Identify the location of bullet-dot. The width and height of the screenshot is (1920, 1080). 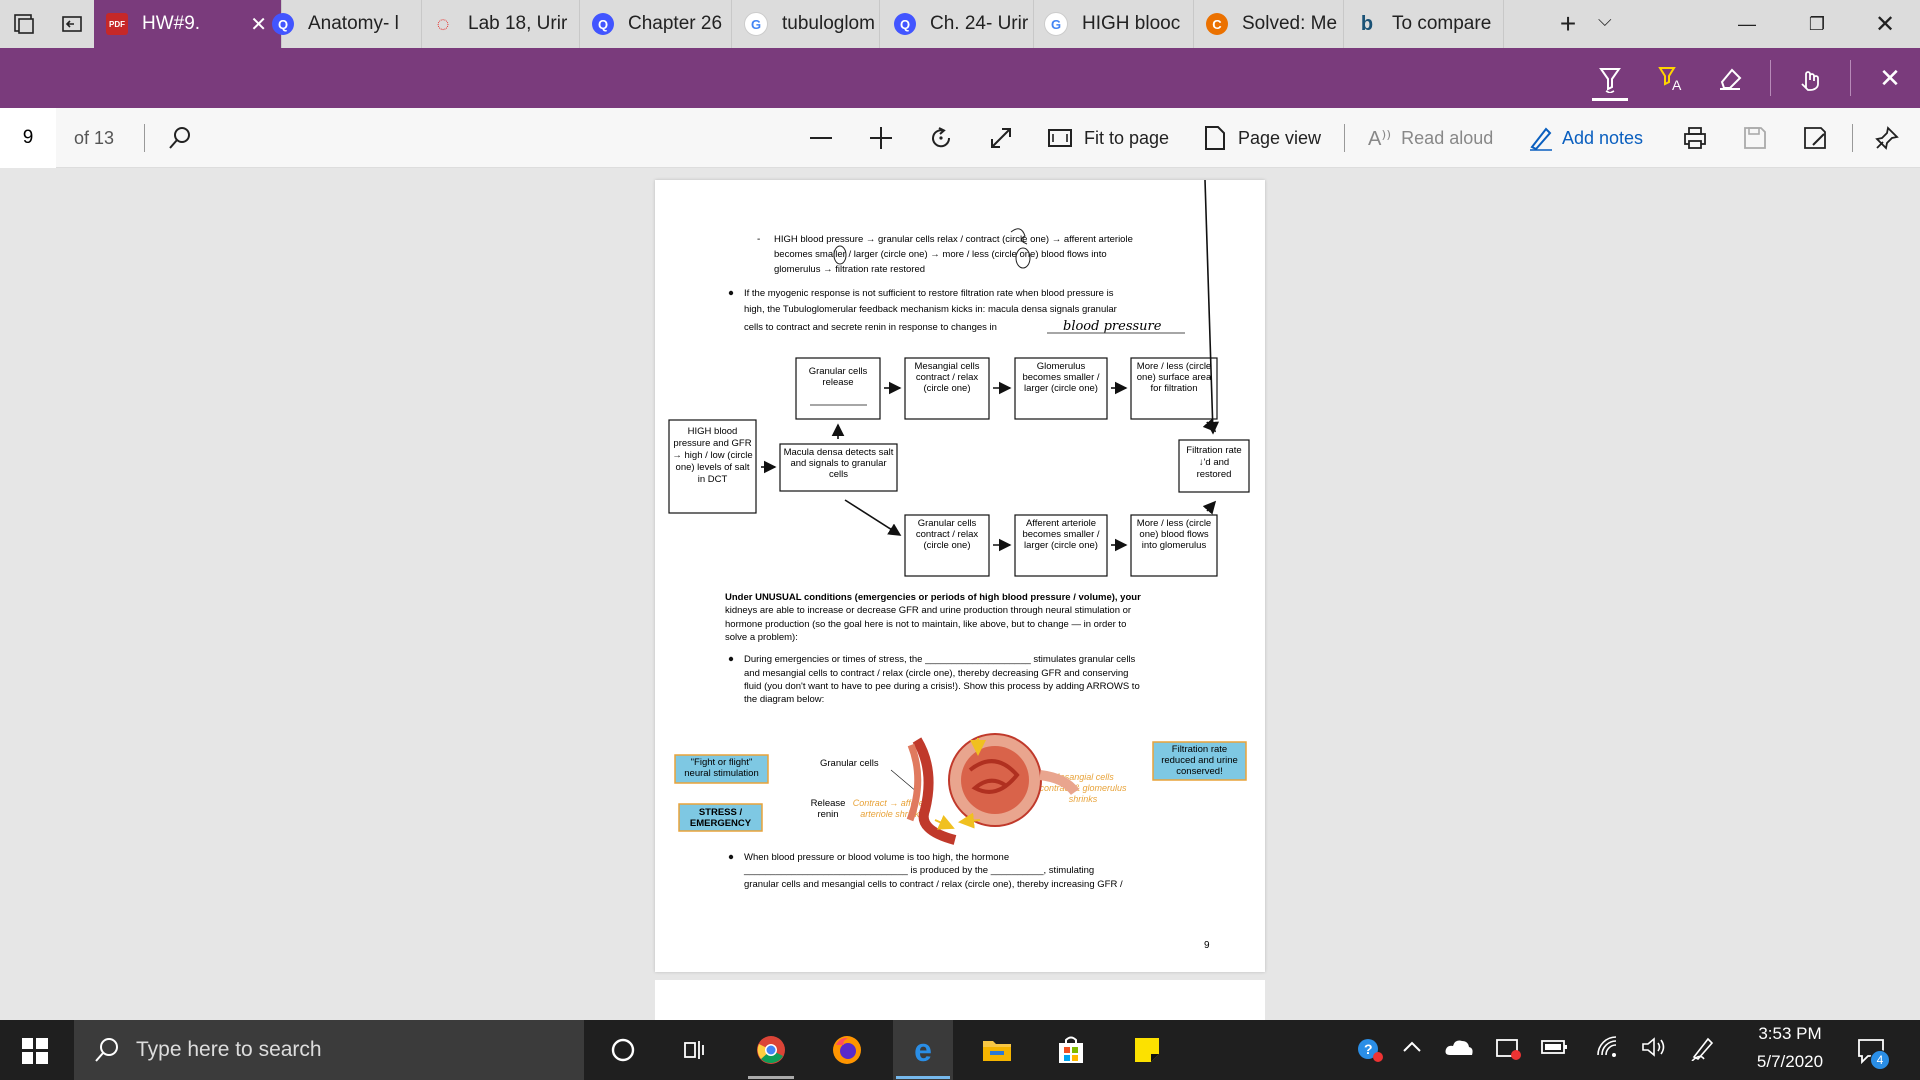
(731, 659).